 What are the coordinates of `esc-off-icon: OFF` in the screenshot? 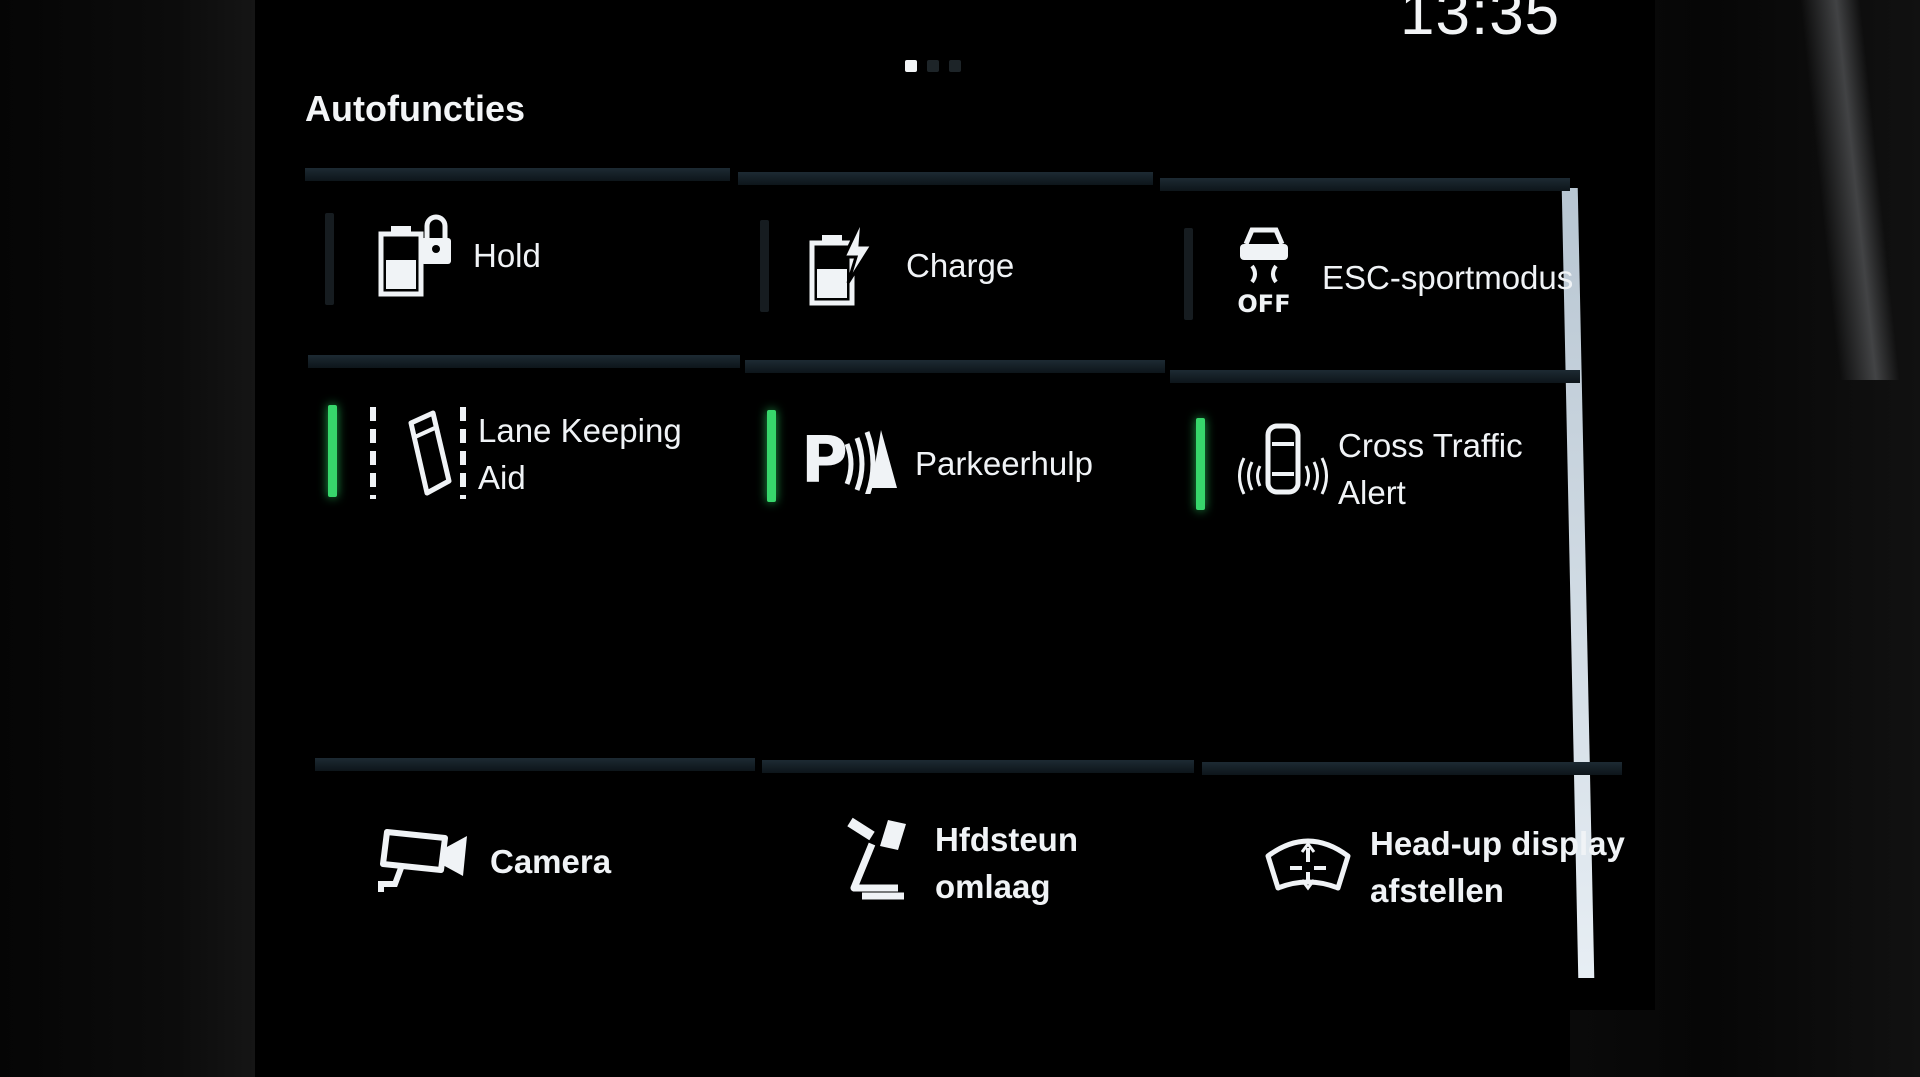 It's located at (1264, 272).